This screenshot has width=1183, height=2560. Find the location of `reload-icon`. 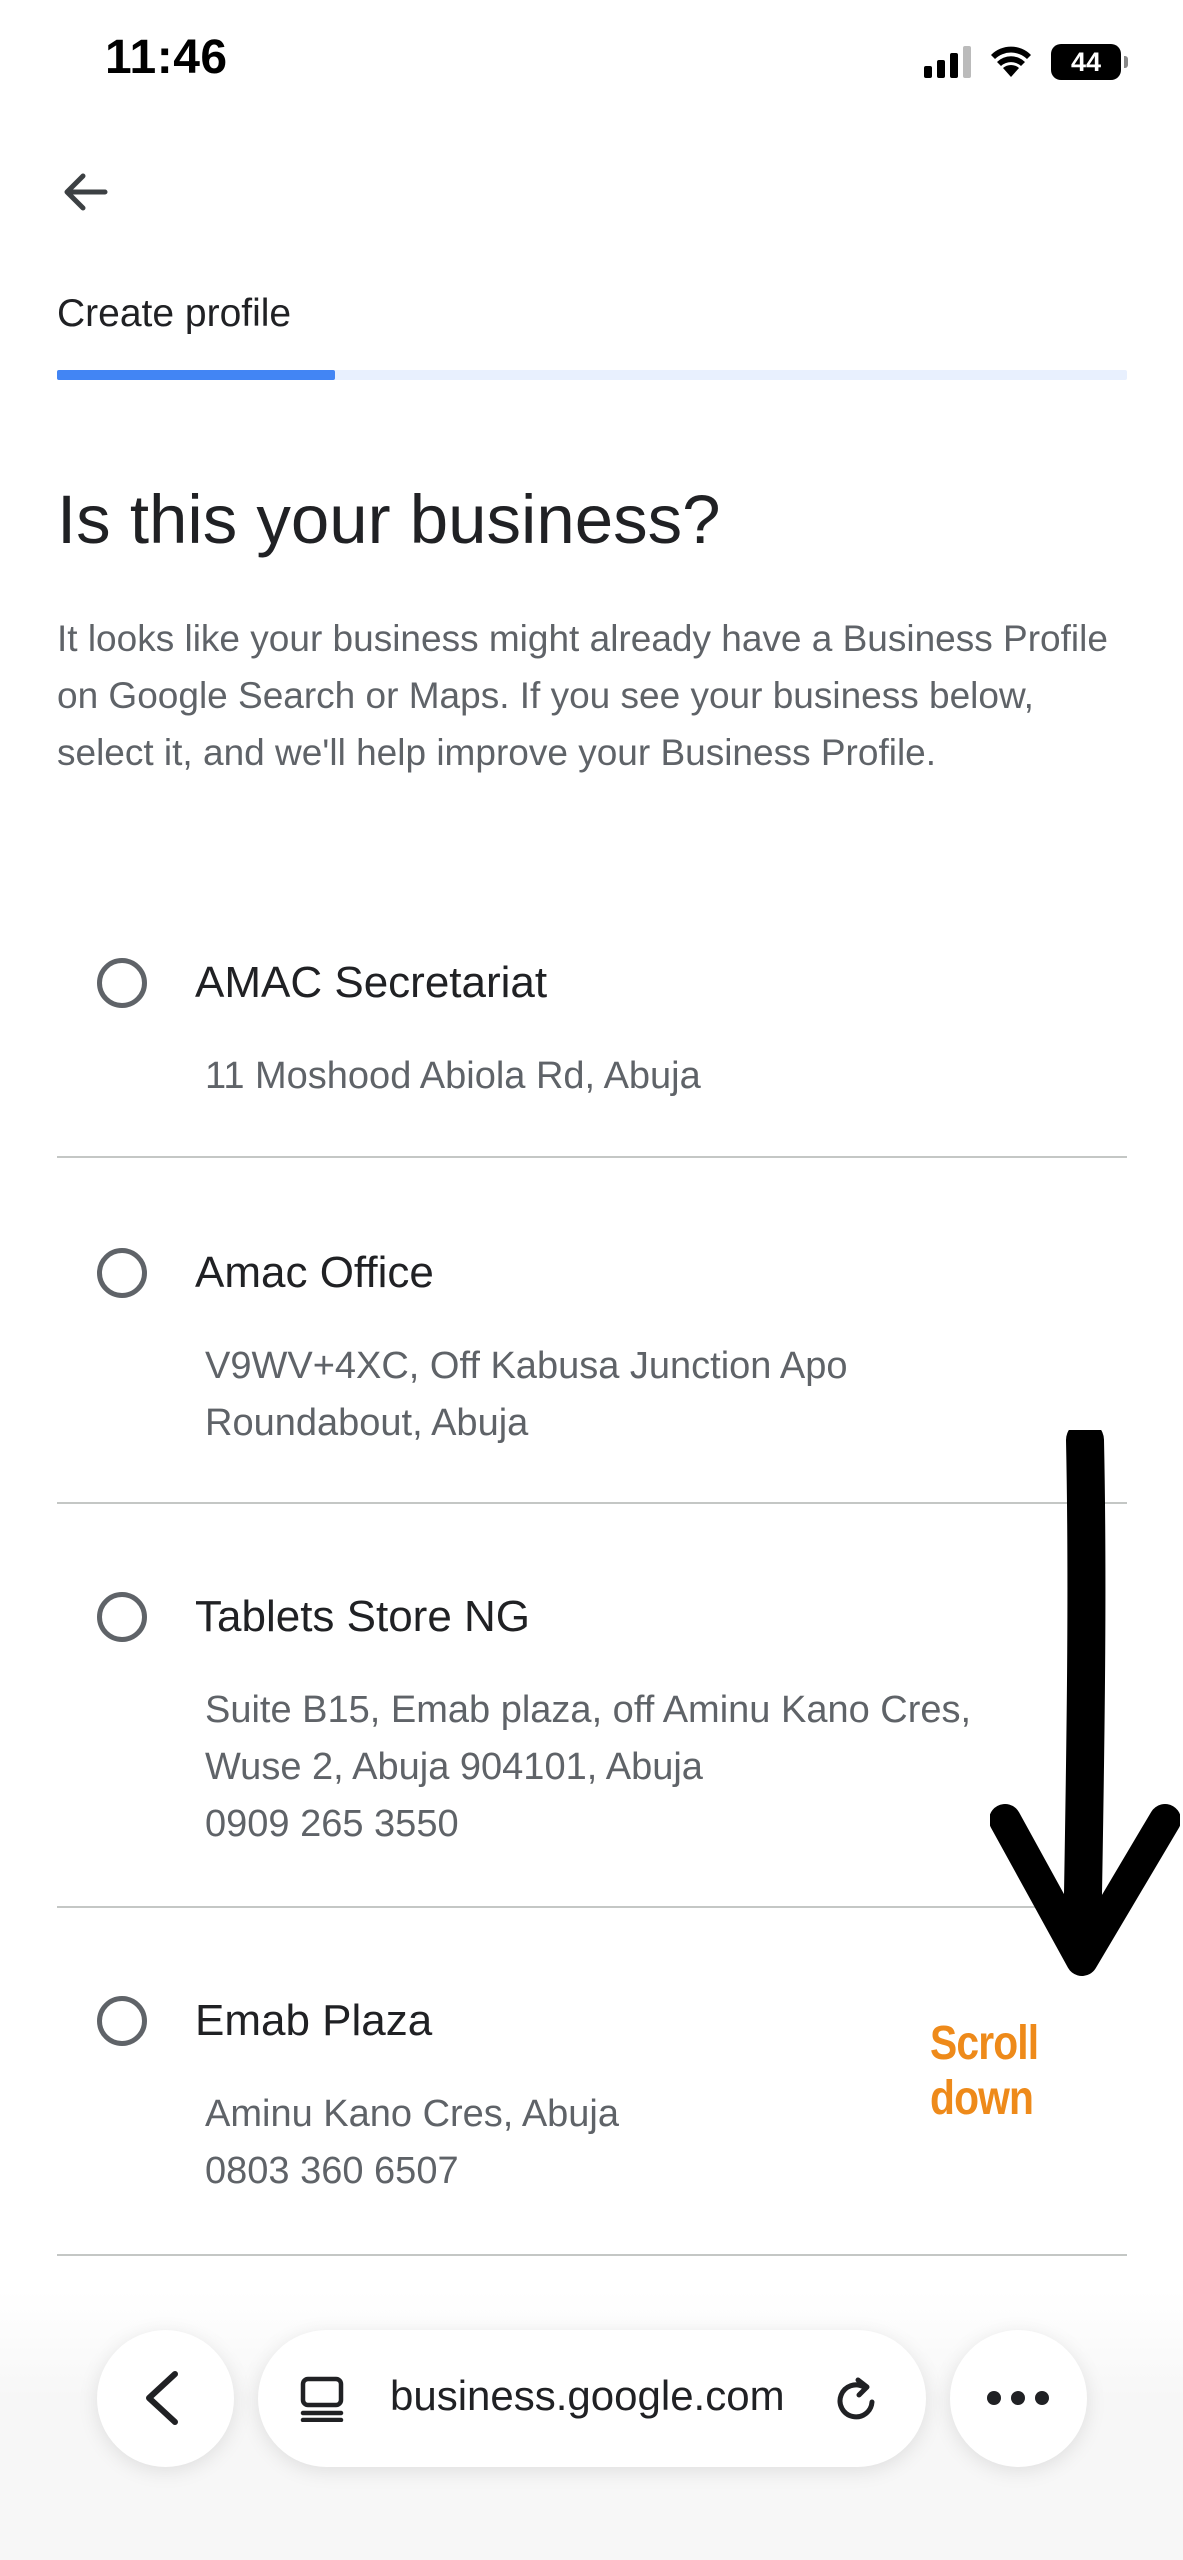

reload-icon is located at coordinates (856, 2400).